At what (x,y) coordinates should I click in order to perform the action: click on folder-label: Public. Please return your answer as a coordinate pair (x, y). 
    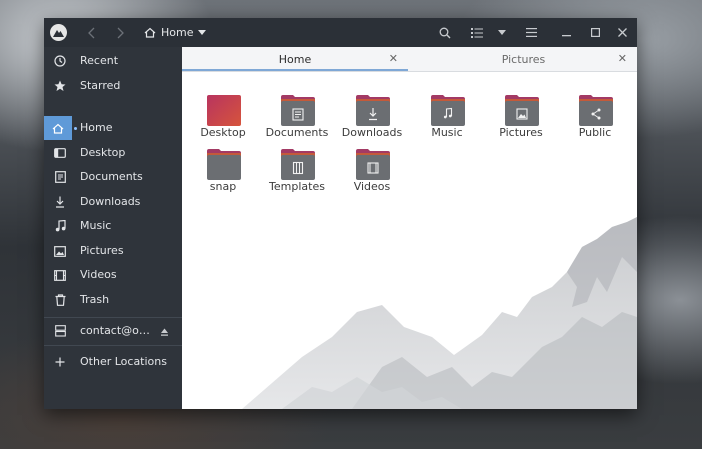
    Looking at the image, I should click on (595, 132).